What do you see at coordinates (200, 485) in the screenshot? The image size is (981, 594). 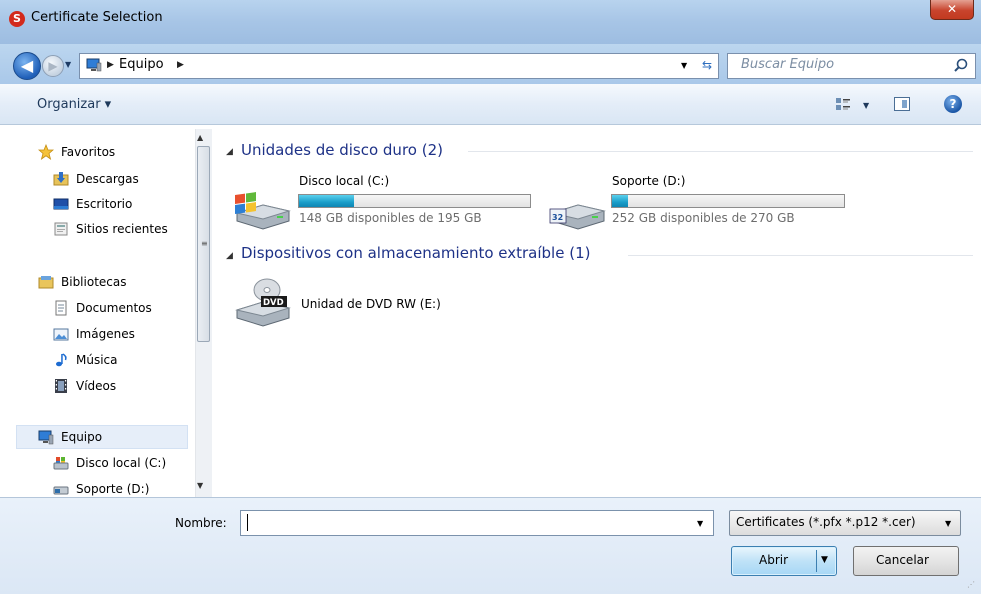 I see `scroll-down-button: ▼` at bounding box center [200, 485].